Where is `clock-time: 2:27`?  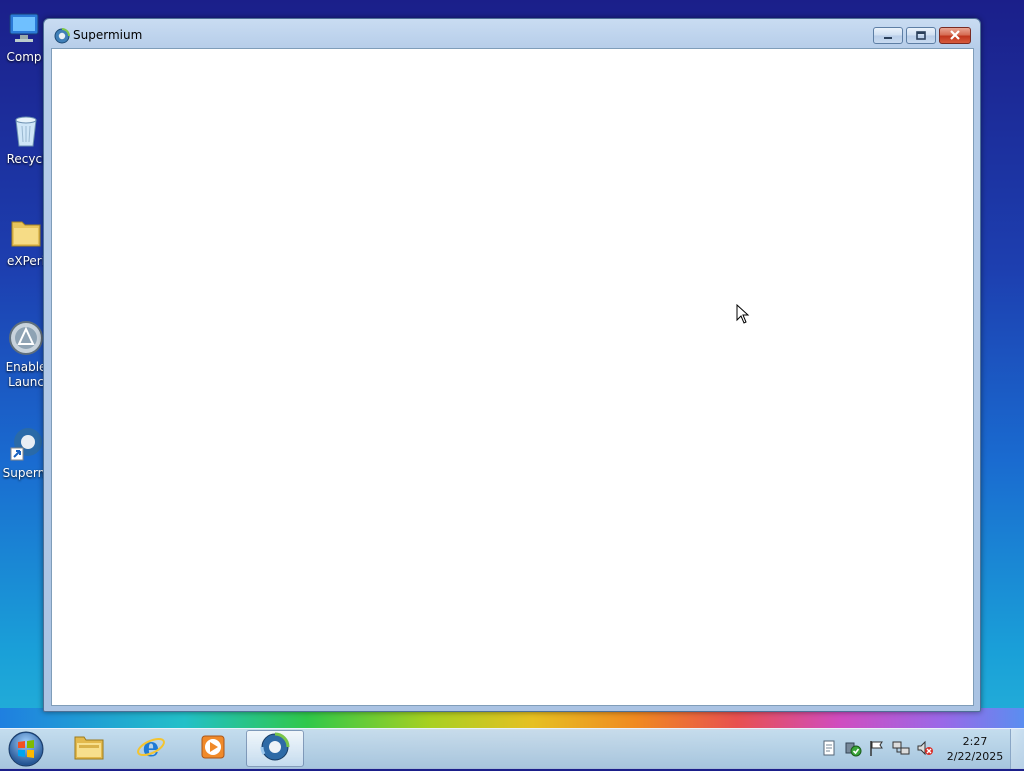 clock-time: 2:27 is located at coordinates (975, 741).